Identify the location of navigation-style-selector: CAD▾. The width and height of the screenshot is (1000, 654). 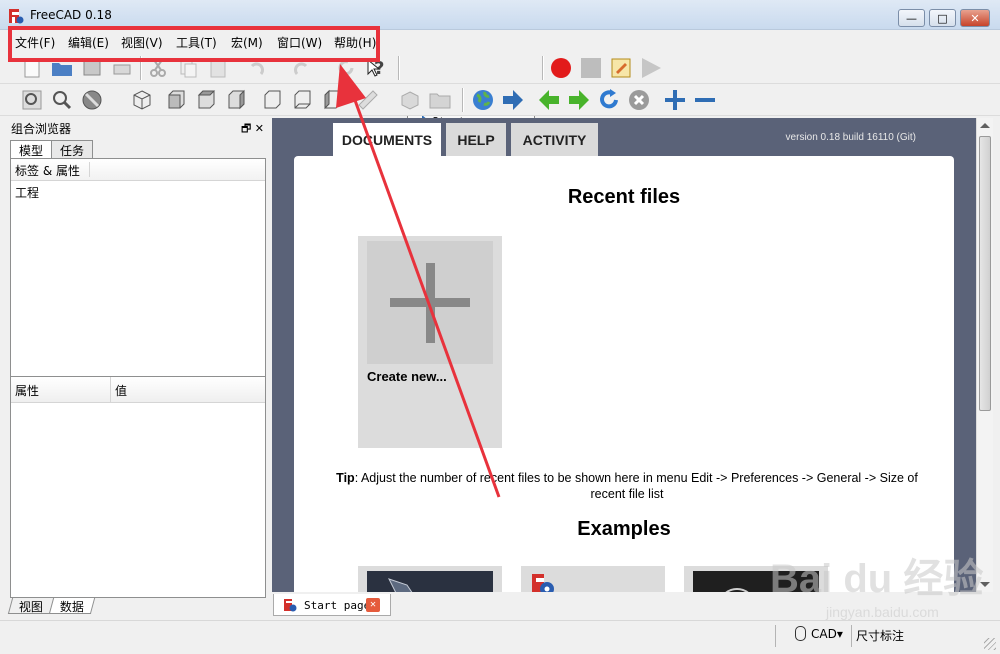
(827, 634).